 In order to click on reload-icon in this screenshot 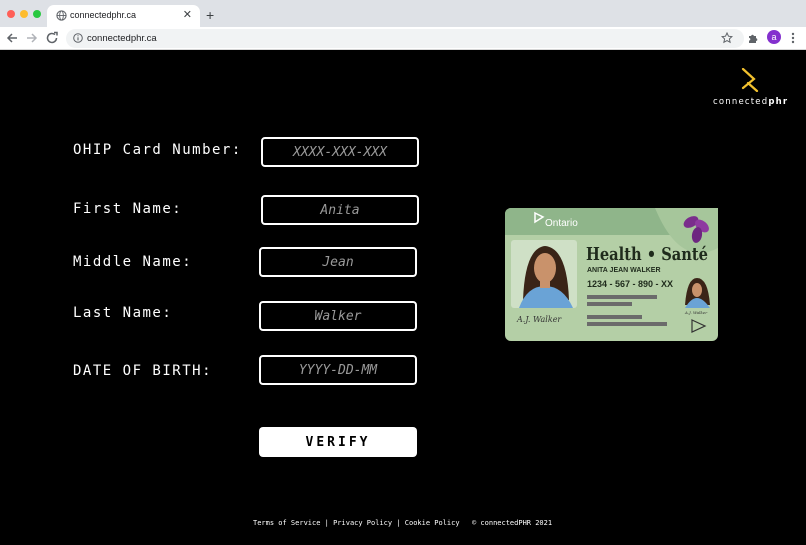, I will do `click(52, 38)`.